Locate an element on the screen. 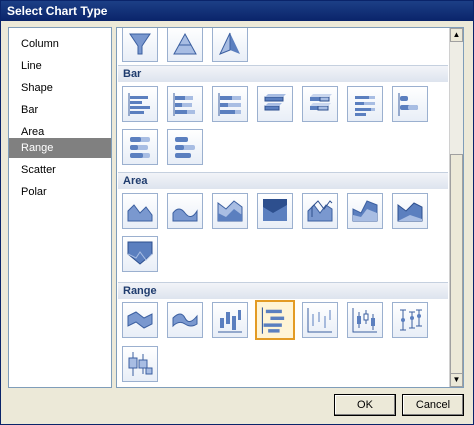 The width and height of the screenshot is (474, 425). category-item-range: Range is located at coordinates (60, 148).